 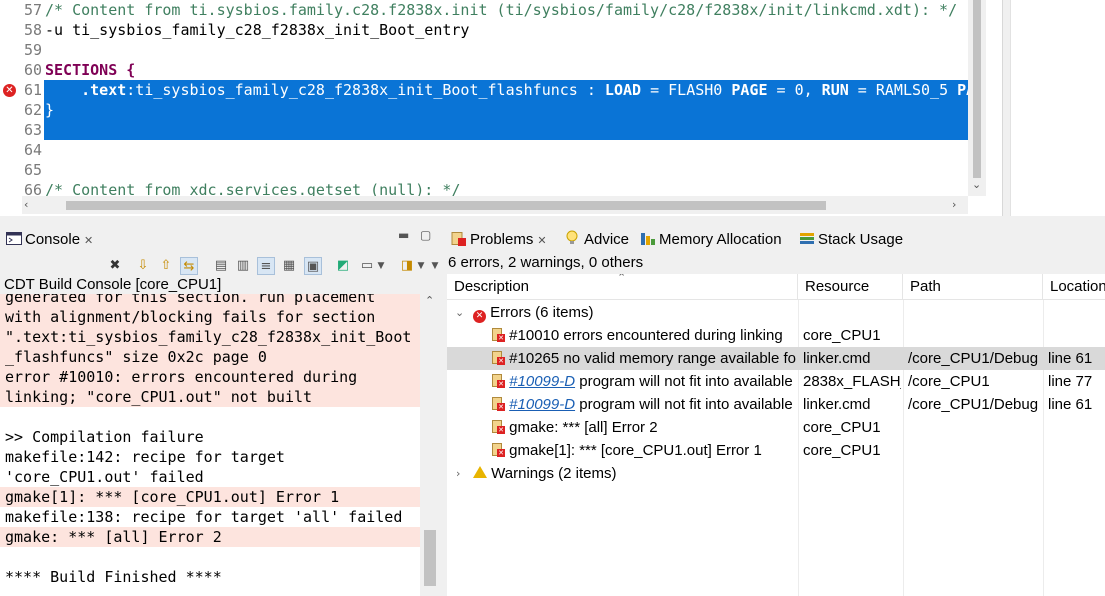 I want to click on code-line-60: 60 SECTIONS {, so click(x=484, y=70).